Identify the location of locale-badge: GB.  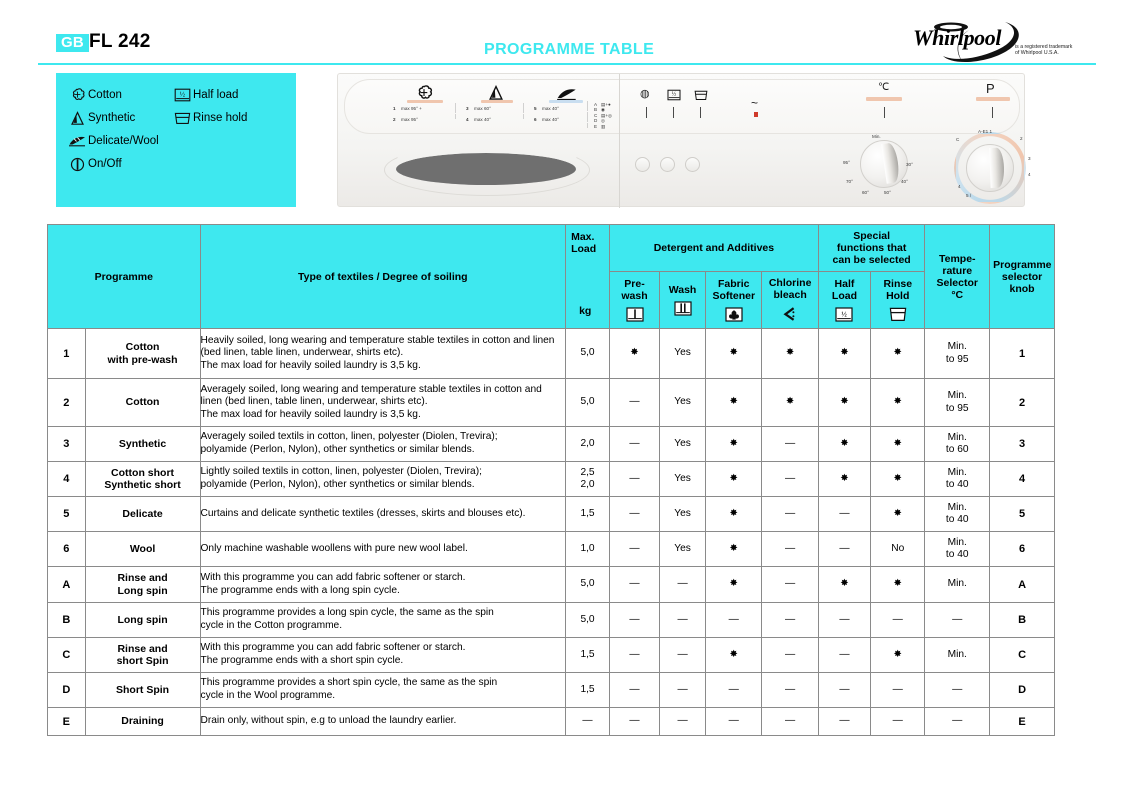
(72, 43).